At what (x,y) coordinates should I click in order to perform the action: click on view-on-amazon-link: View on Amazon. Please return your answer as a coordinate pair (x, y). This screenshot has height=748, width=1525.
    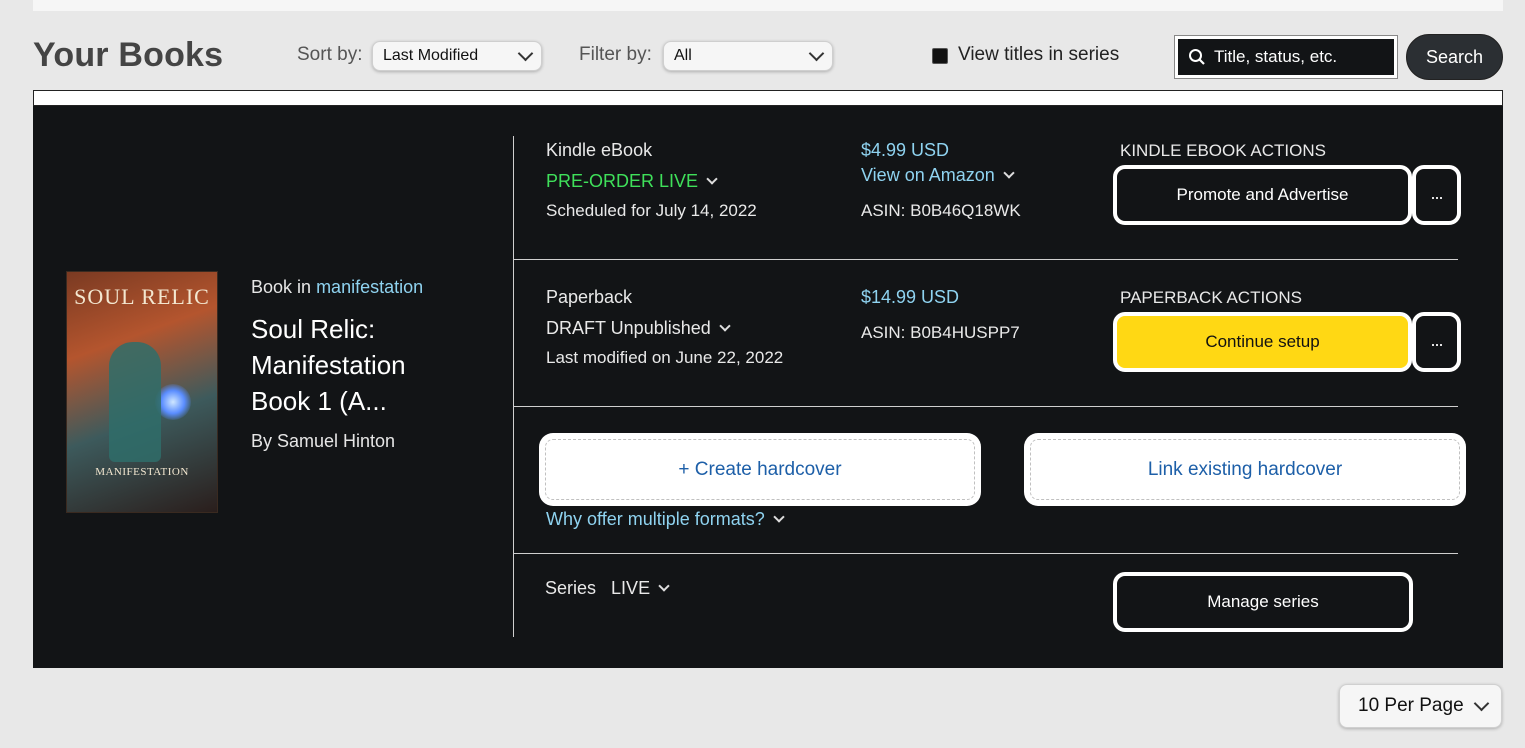
    Looking at the image, I should click on (938, 175).